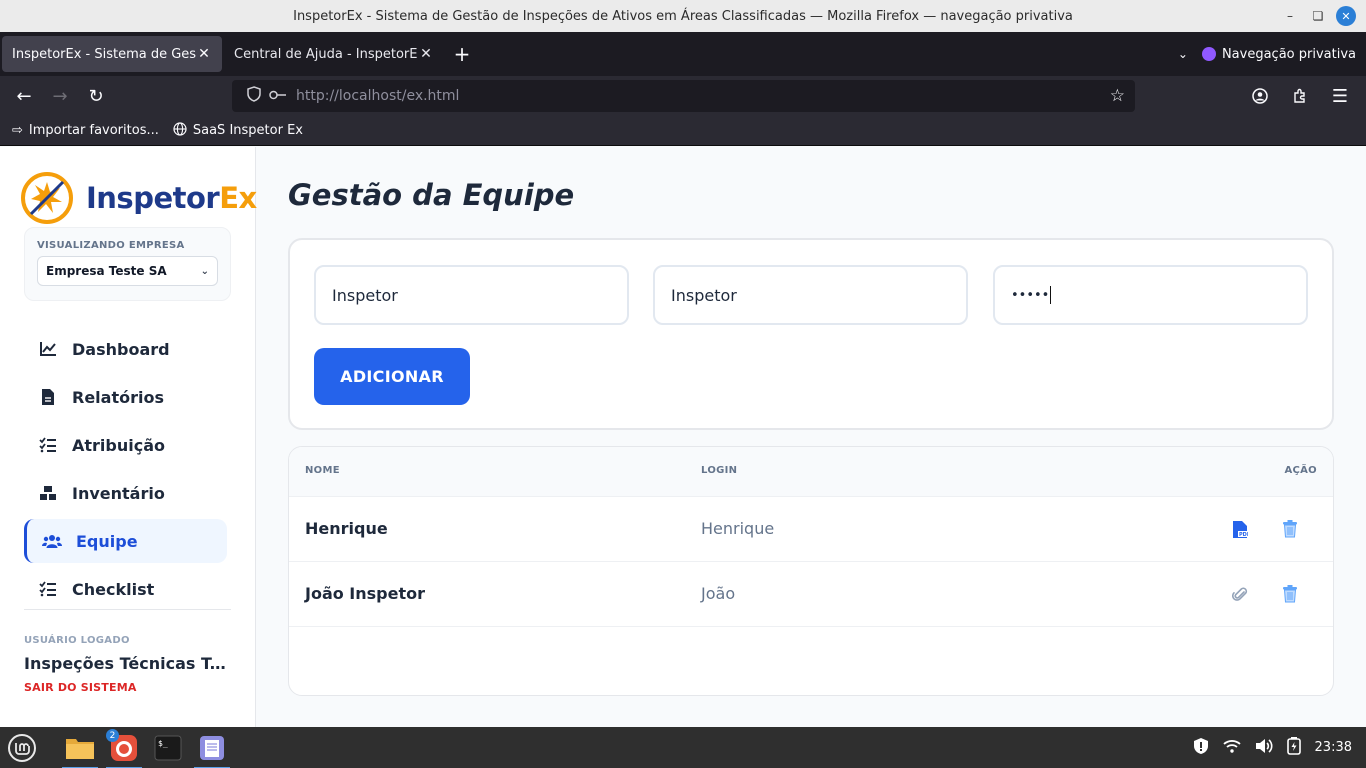 This screenshot has height=768, width=1366. Describe the element at coordinates (365, 593) in the screenshot. I see `member-name: João Inspetor` at that location.